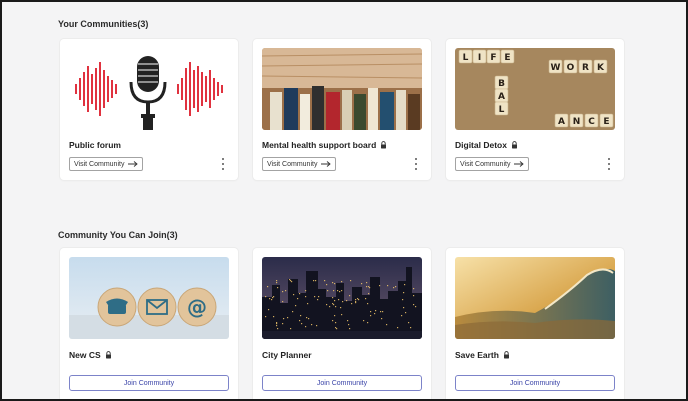 This screenshot has width=688, height=401. What do you see at coordinates (507, 58) in the screenshot?
I see `scrabble-tile-letter: E` at bounding box center [507, 58].